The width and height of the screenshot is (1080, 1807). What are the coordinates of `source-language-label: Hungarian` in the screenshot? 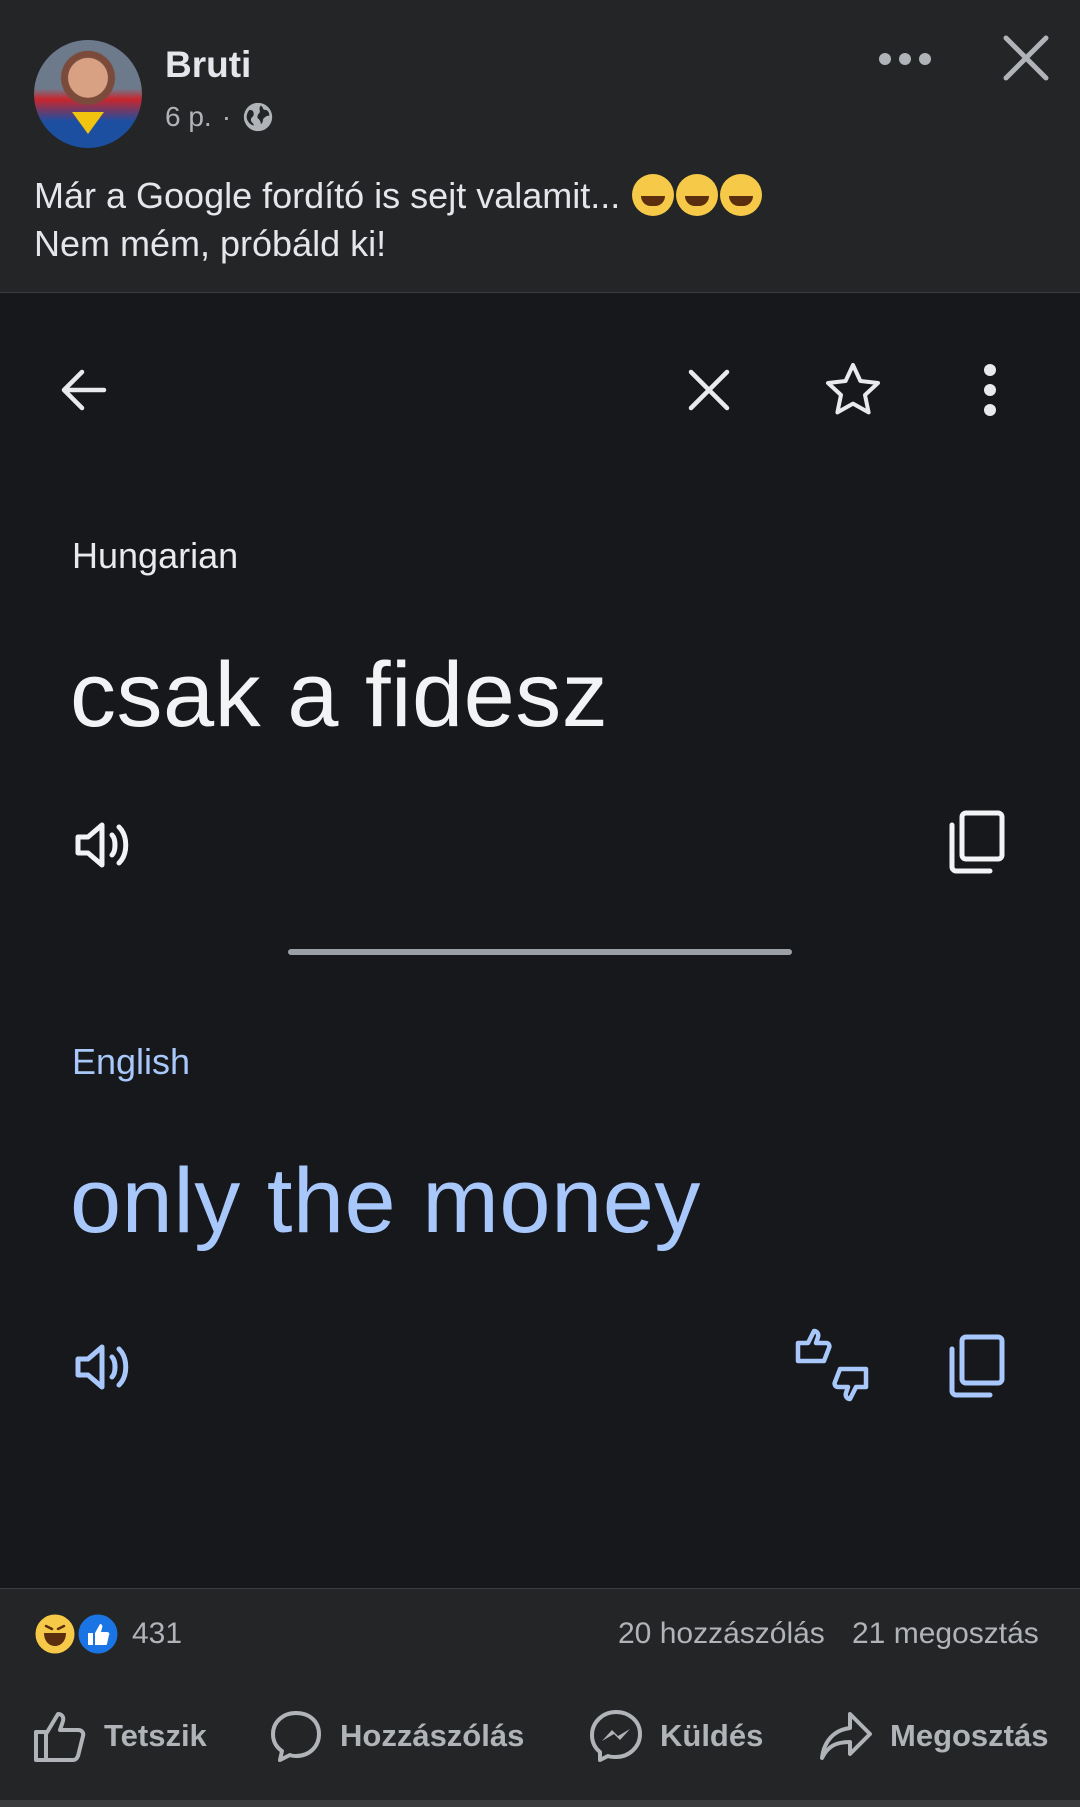 It's located at (155, 555).